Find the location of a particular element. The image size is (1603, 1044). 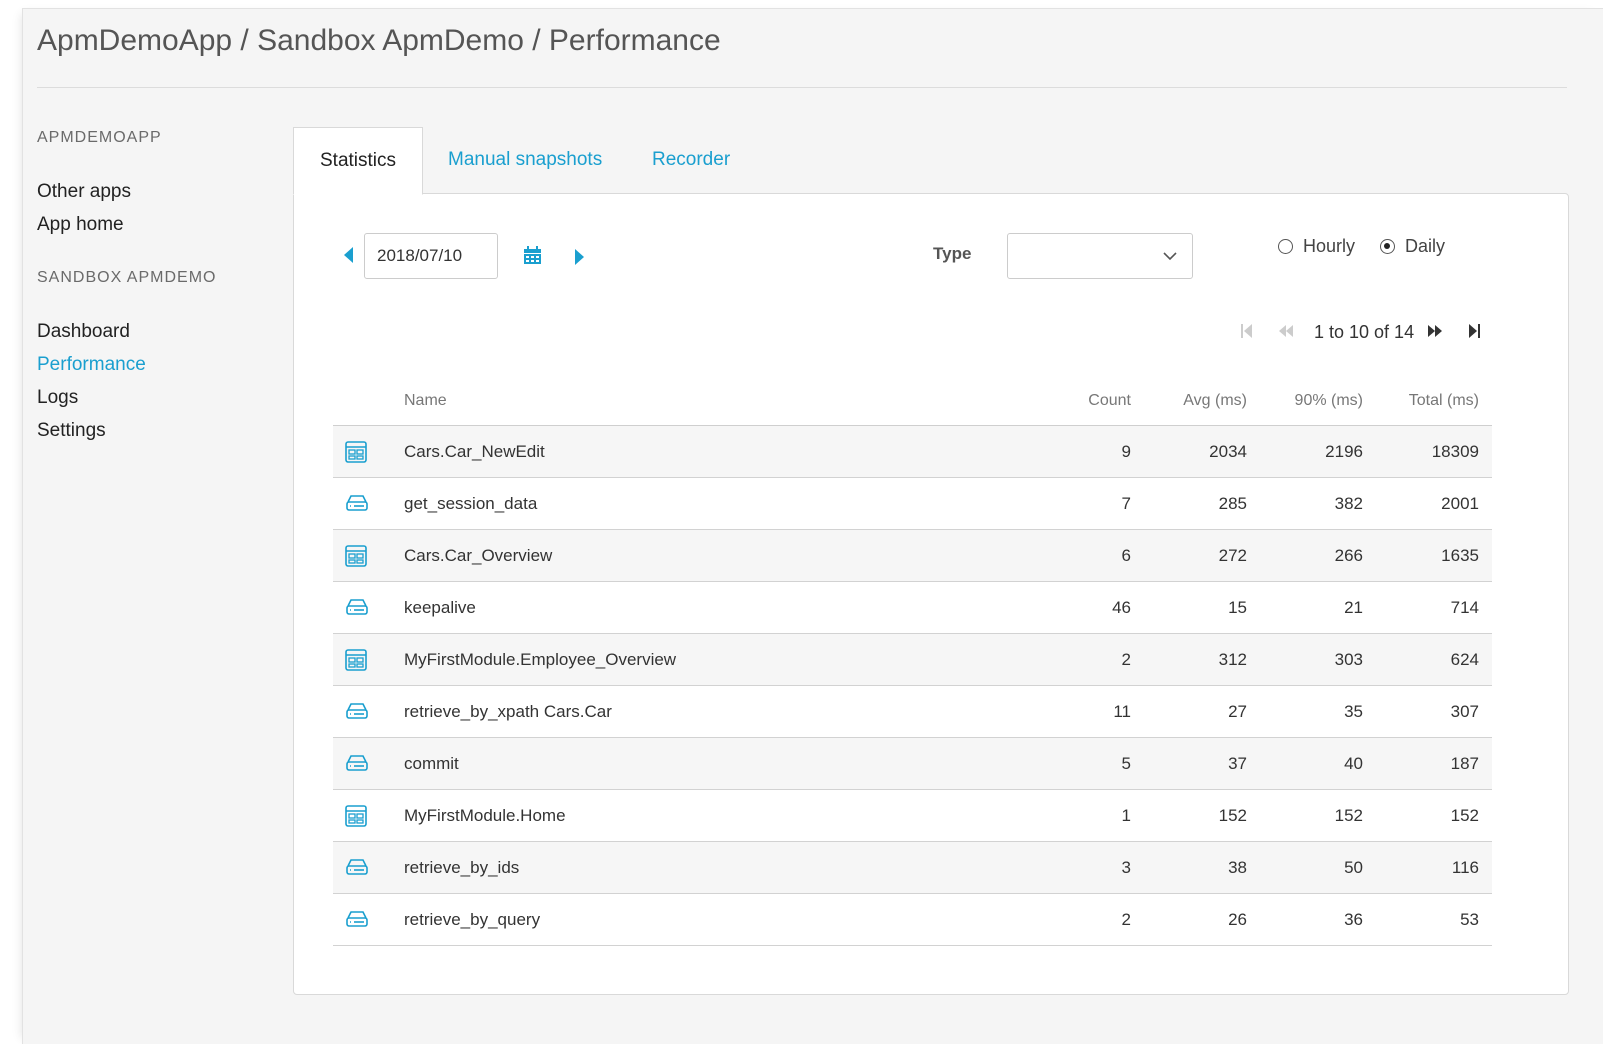

table-row: retrieve_by_query 2 26 36 53 is located at coordinates (912, 920).